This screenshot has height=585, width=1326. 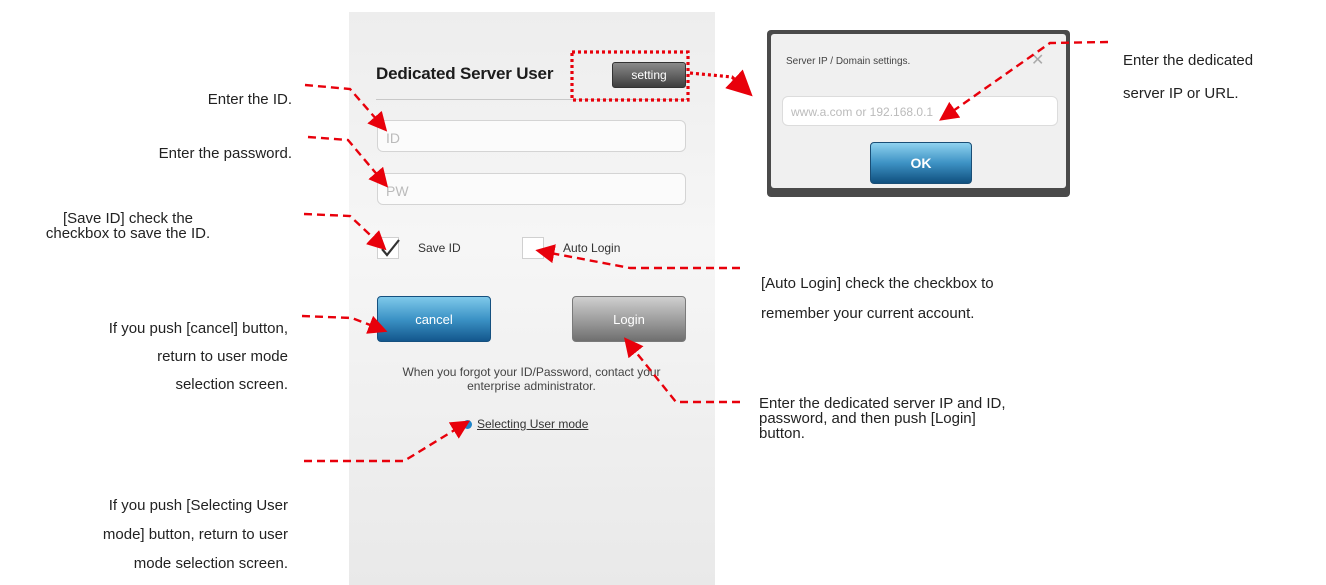 I want to click on arrow-login, so click(x=681, y=370).